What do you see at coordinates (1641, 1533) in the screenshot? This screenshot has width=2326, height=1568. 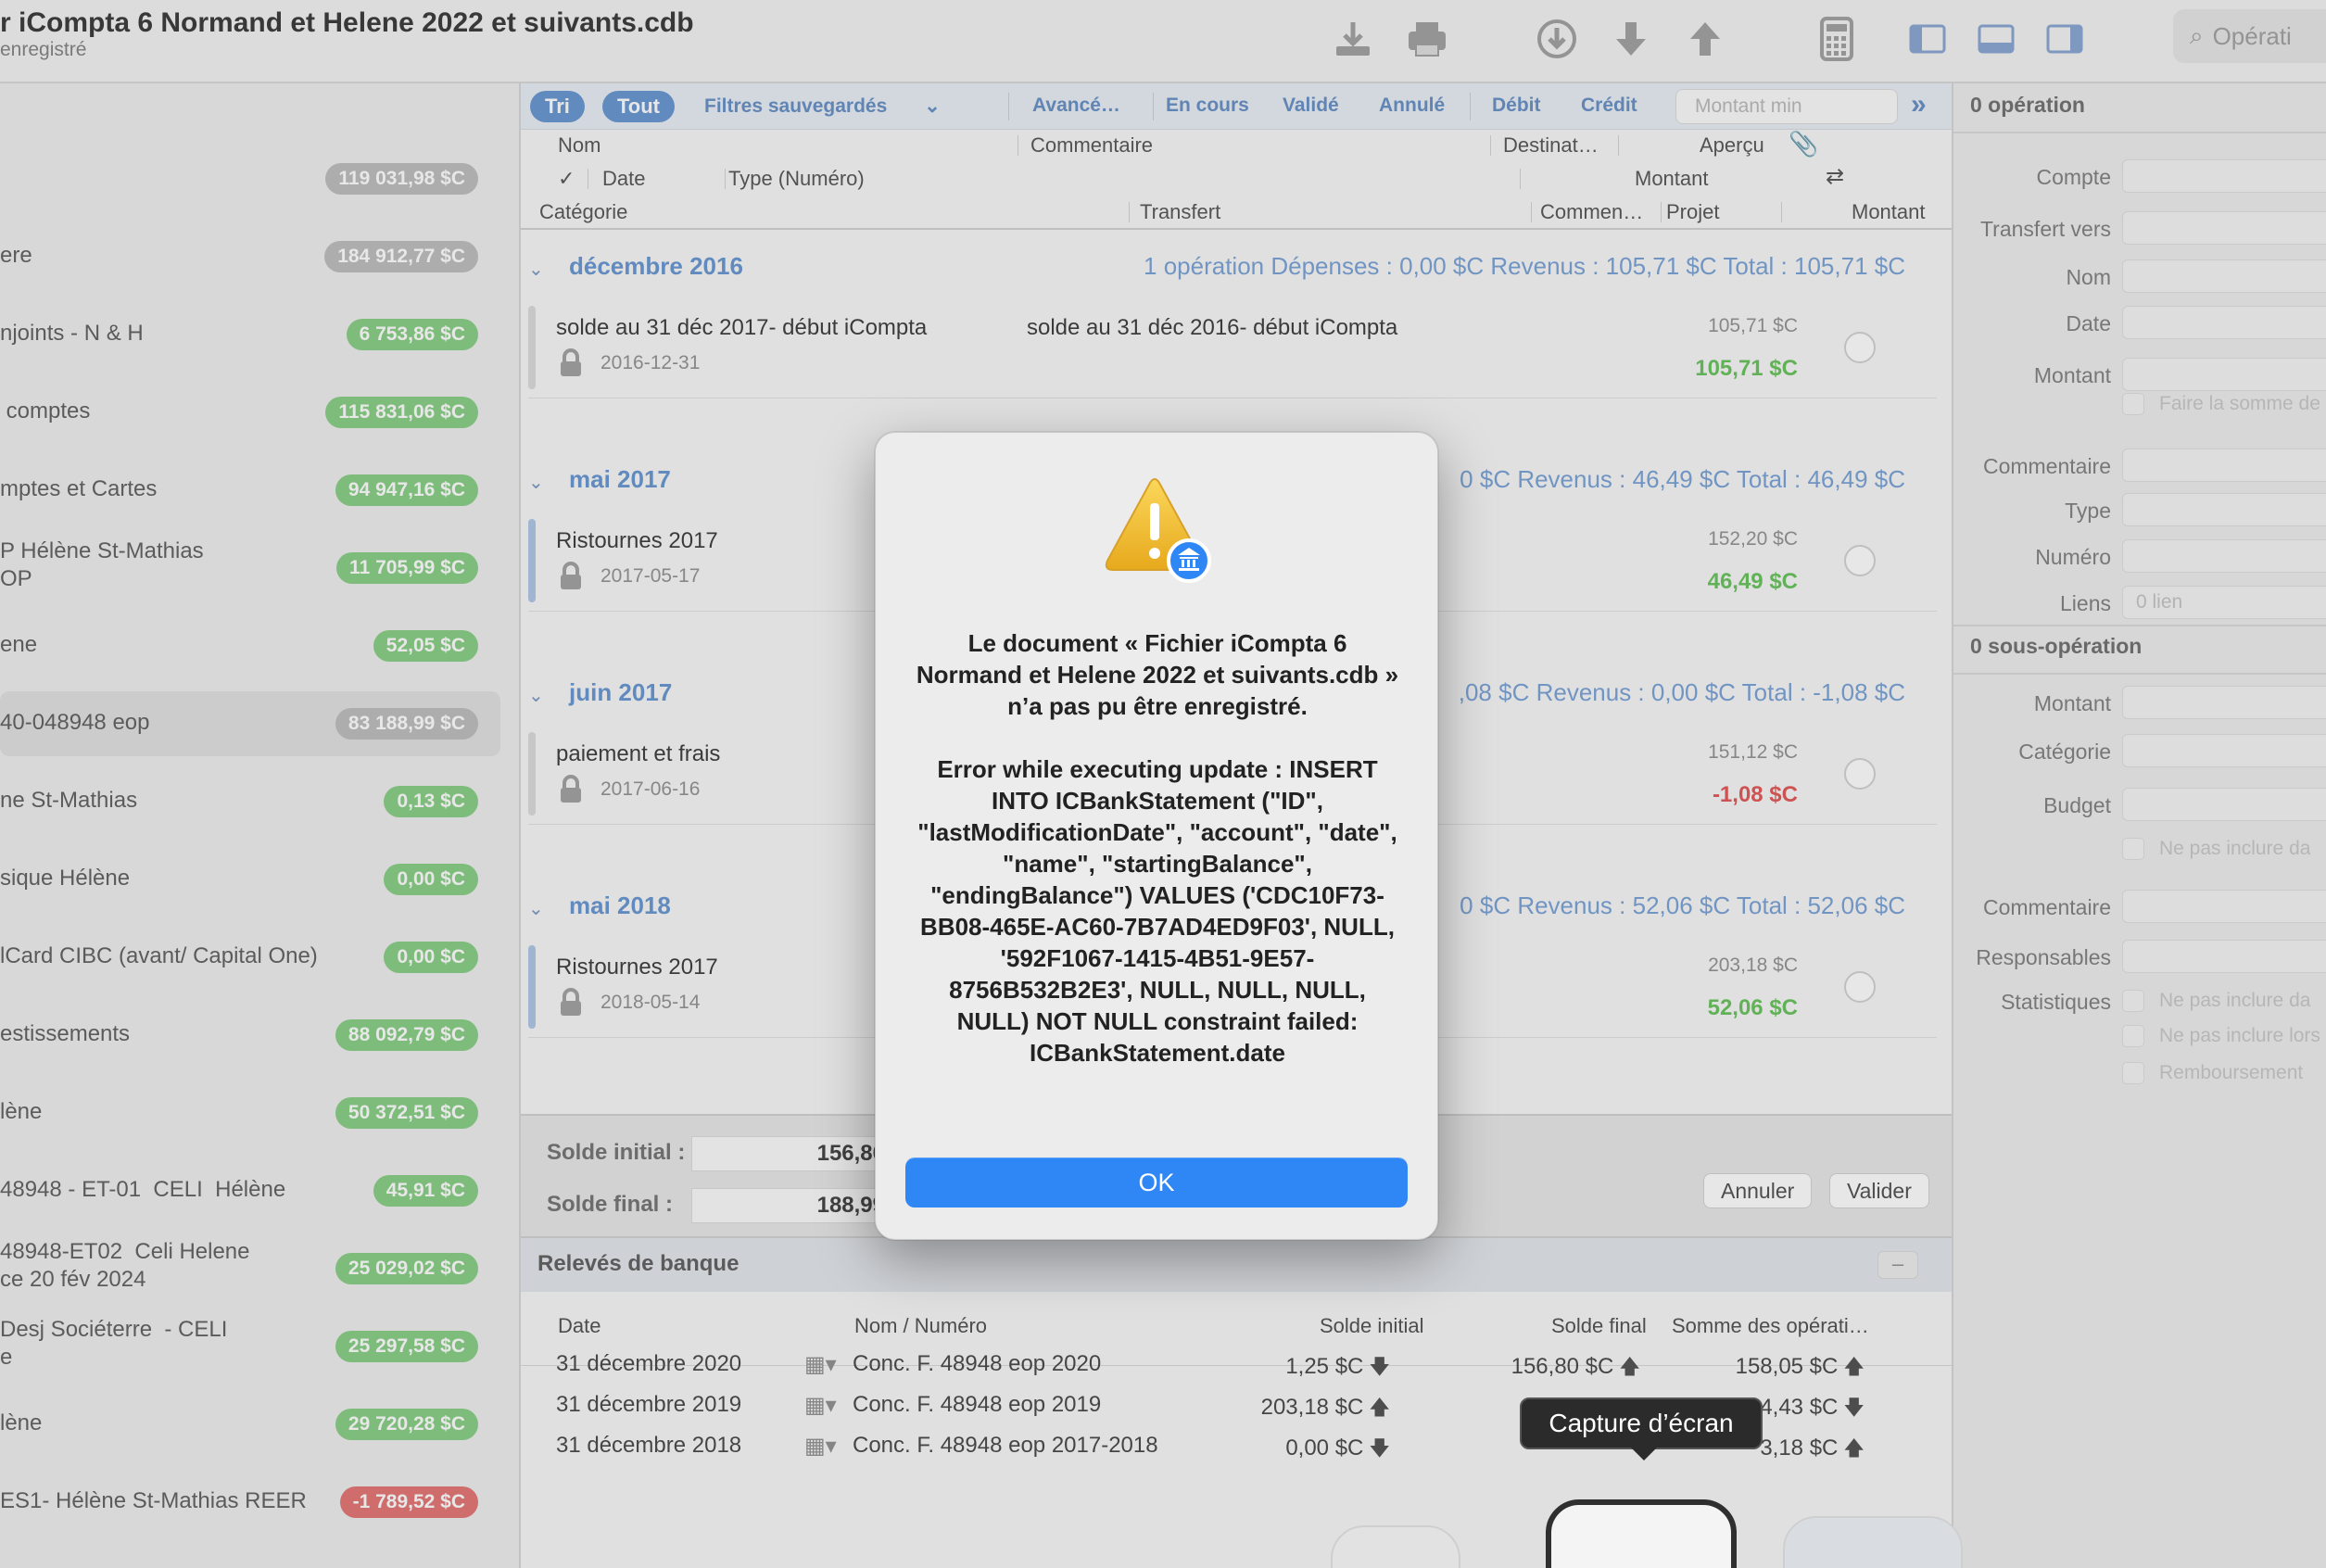 I see `dock-app-screenshot-icon` at bounding box center [1641, 1533].